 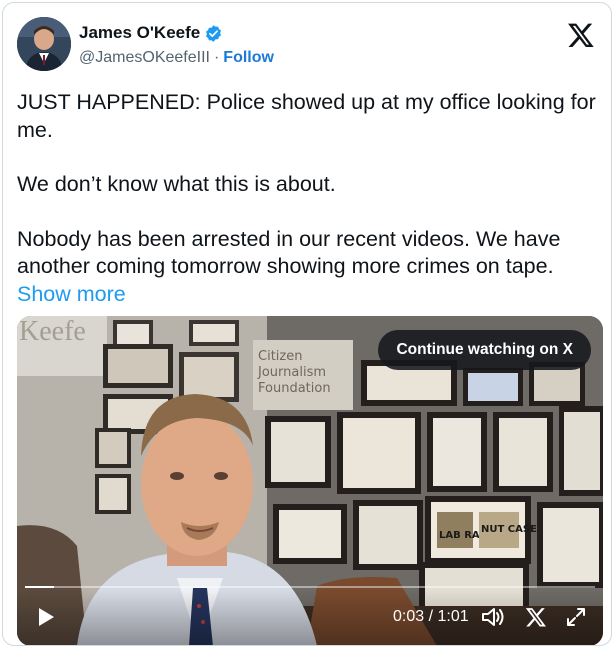 I want to click on video-controls: 0:03 / 1:01, so click(x=310, y=617).